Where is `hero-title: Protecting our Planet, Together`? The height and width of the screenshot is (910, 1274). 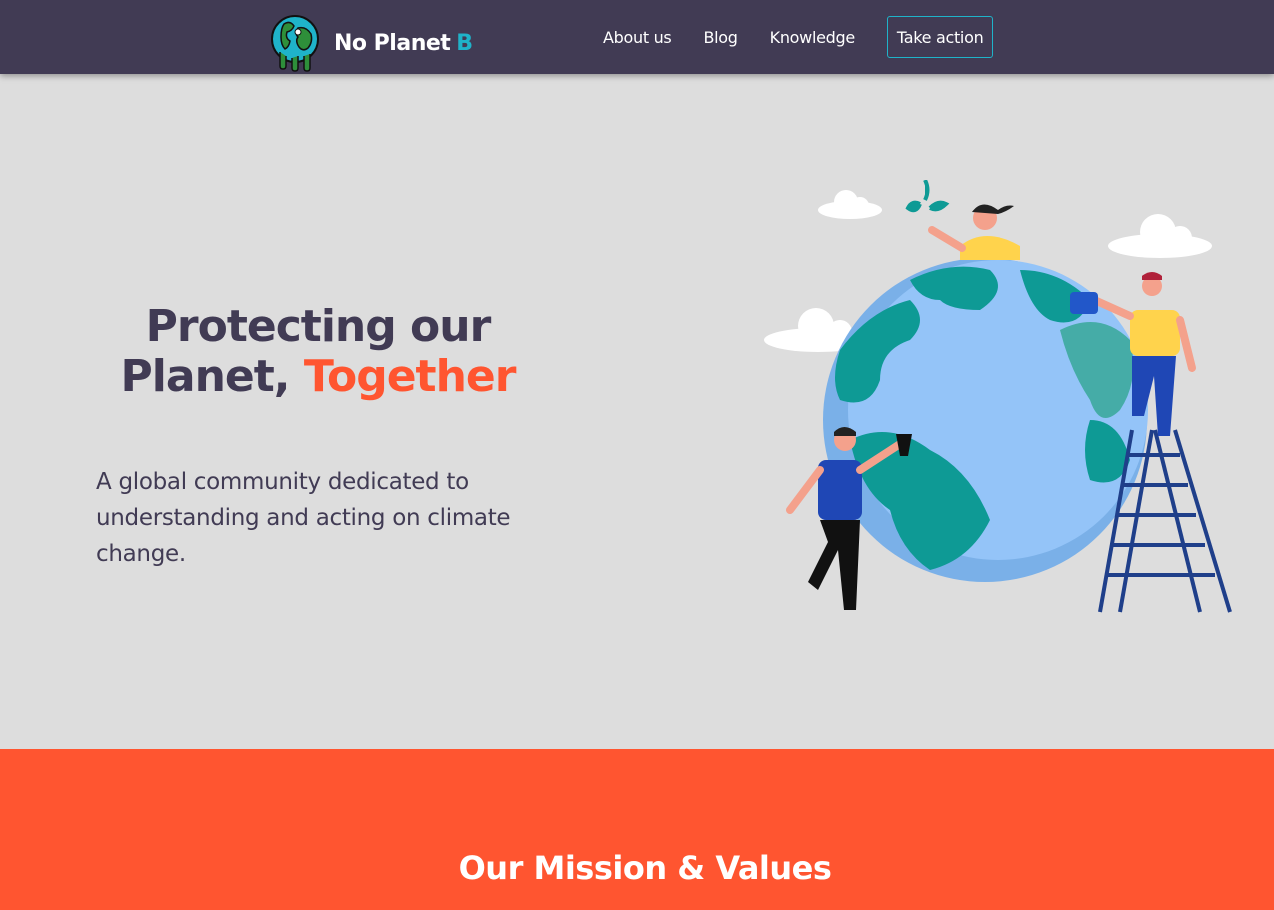
hero-title: Protecting our Planet, Together is located at coordinates (318, 352).